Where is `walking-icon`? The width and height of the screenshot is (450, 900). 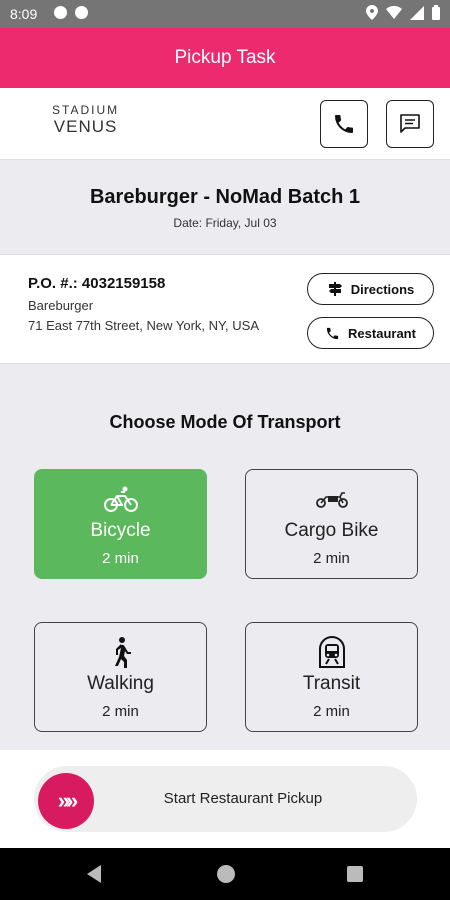
walking-icon is located at coordinates (122, 652).